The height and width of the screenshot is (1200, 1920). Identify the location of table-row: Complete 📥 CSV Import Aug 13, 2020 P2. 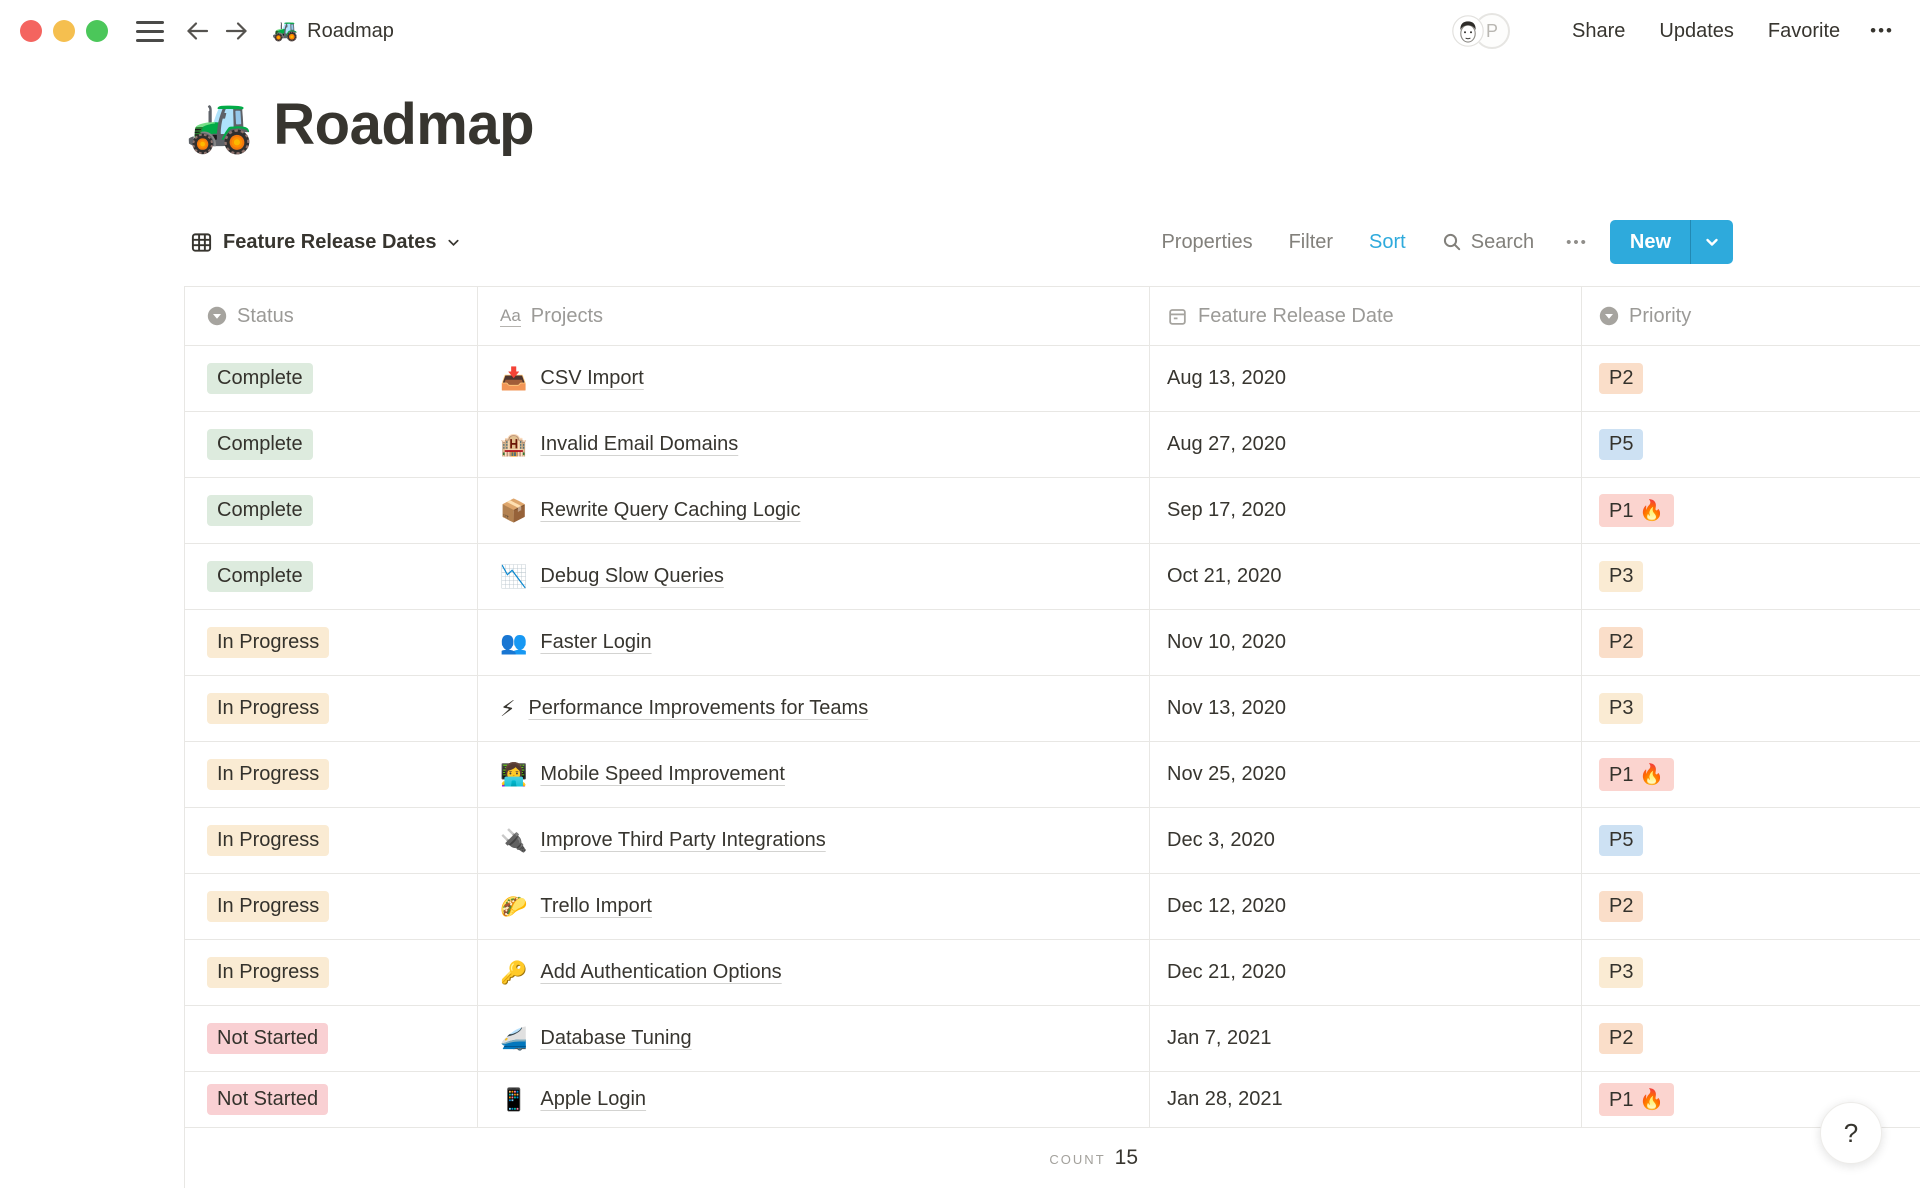
(1052, 379).